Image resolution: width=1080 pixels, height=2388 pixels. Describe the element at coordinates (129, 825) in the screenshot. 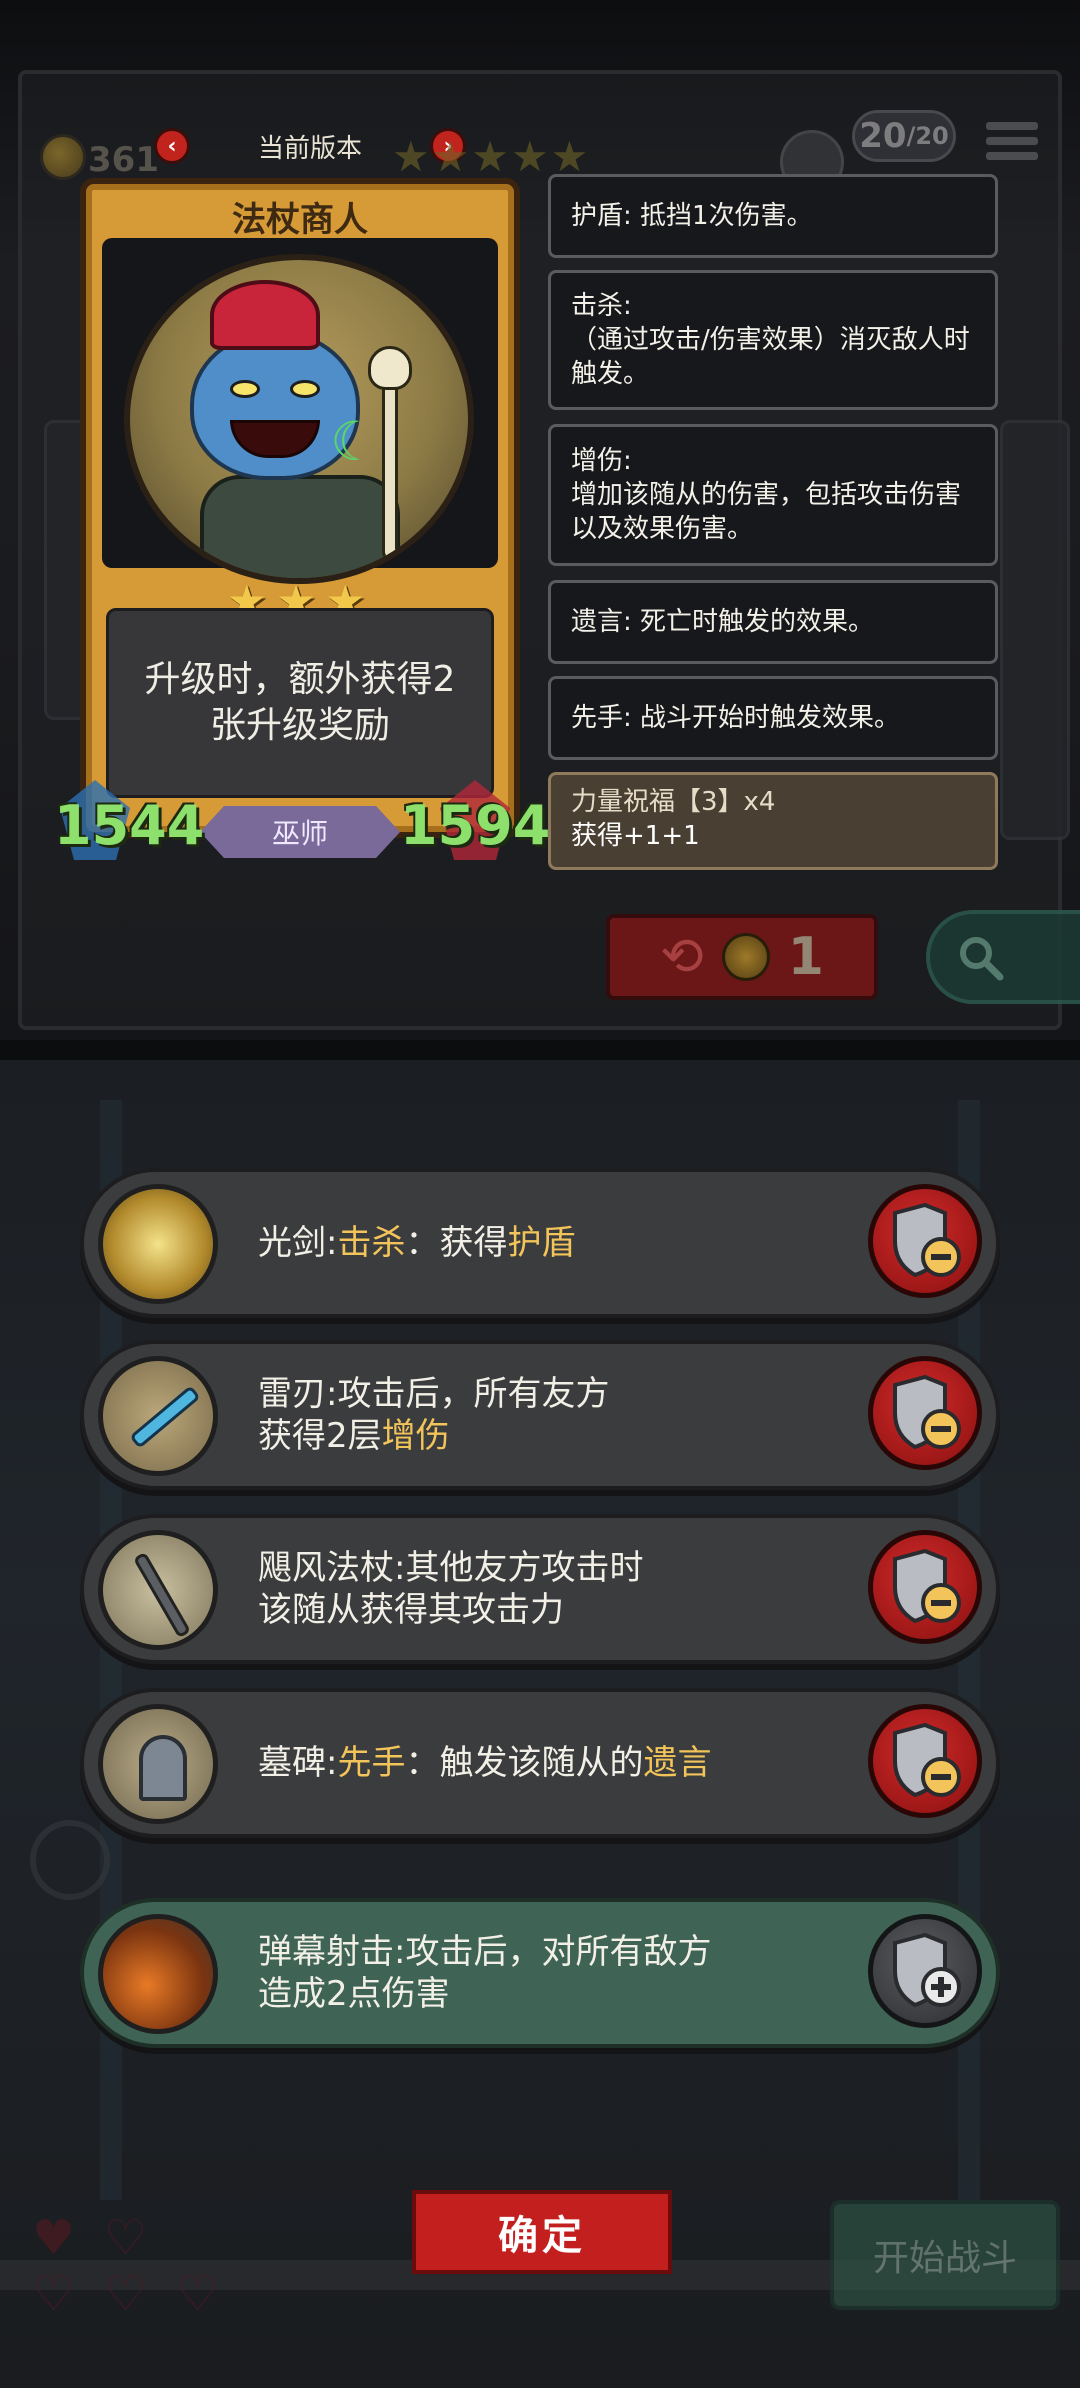

I see `attack-stat: 1544` at that location.